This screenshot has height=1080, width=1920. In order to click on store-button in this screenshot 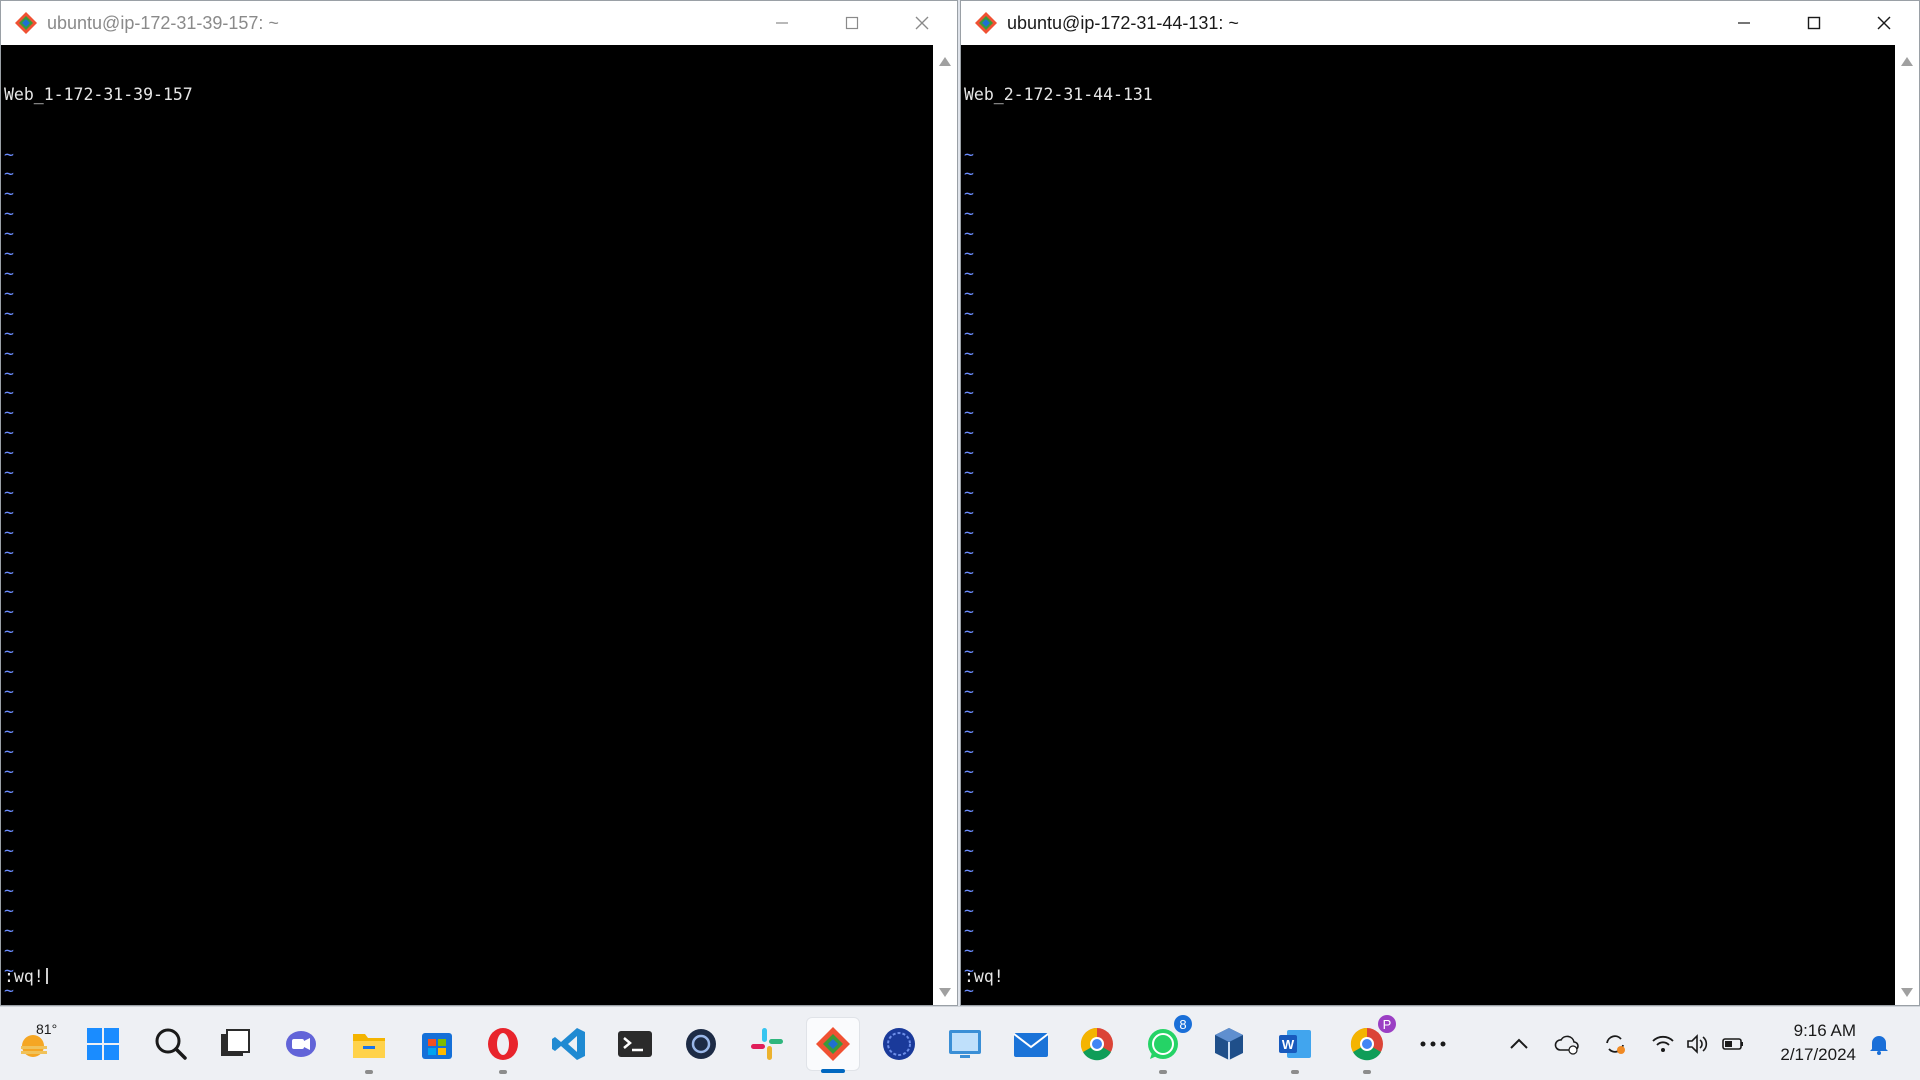, I will do `click(437, 1044)`.